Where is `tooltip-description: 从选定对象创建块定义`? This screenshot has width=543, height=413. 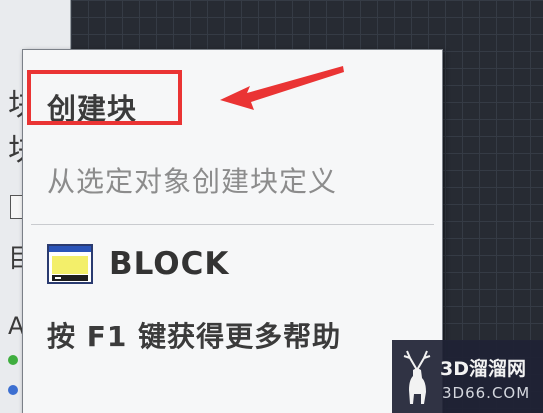 tooltip-description: 从选定对象创建块定义 is located at coordinates (192, 181).